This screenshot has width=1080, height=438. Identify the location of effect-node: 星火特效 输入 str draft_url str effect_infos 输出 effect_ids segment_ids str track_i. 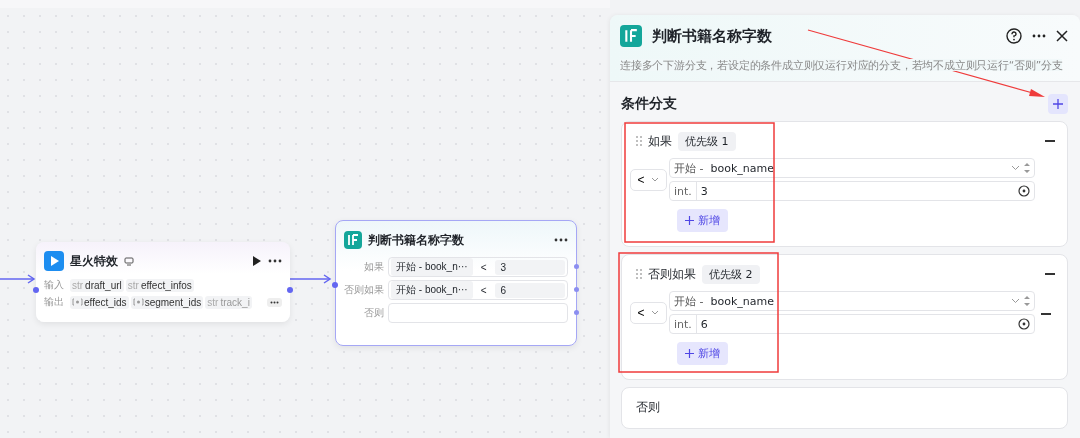
(163, 282).